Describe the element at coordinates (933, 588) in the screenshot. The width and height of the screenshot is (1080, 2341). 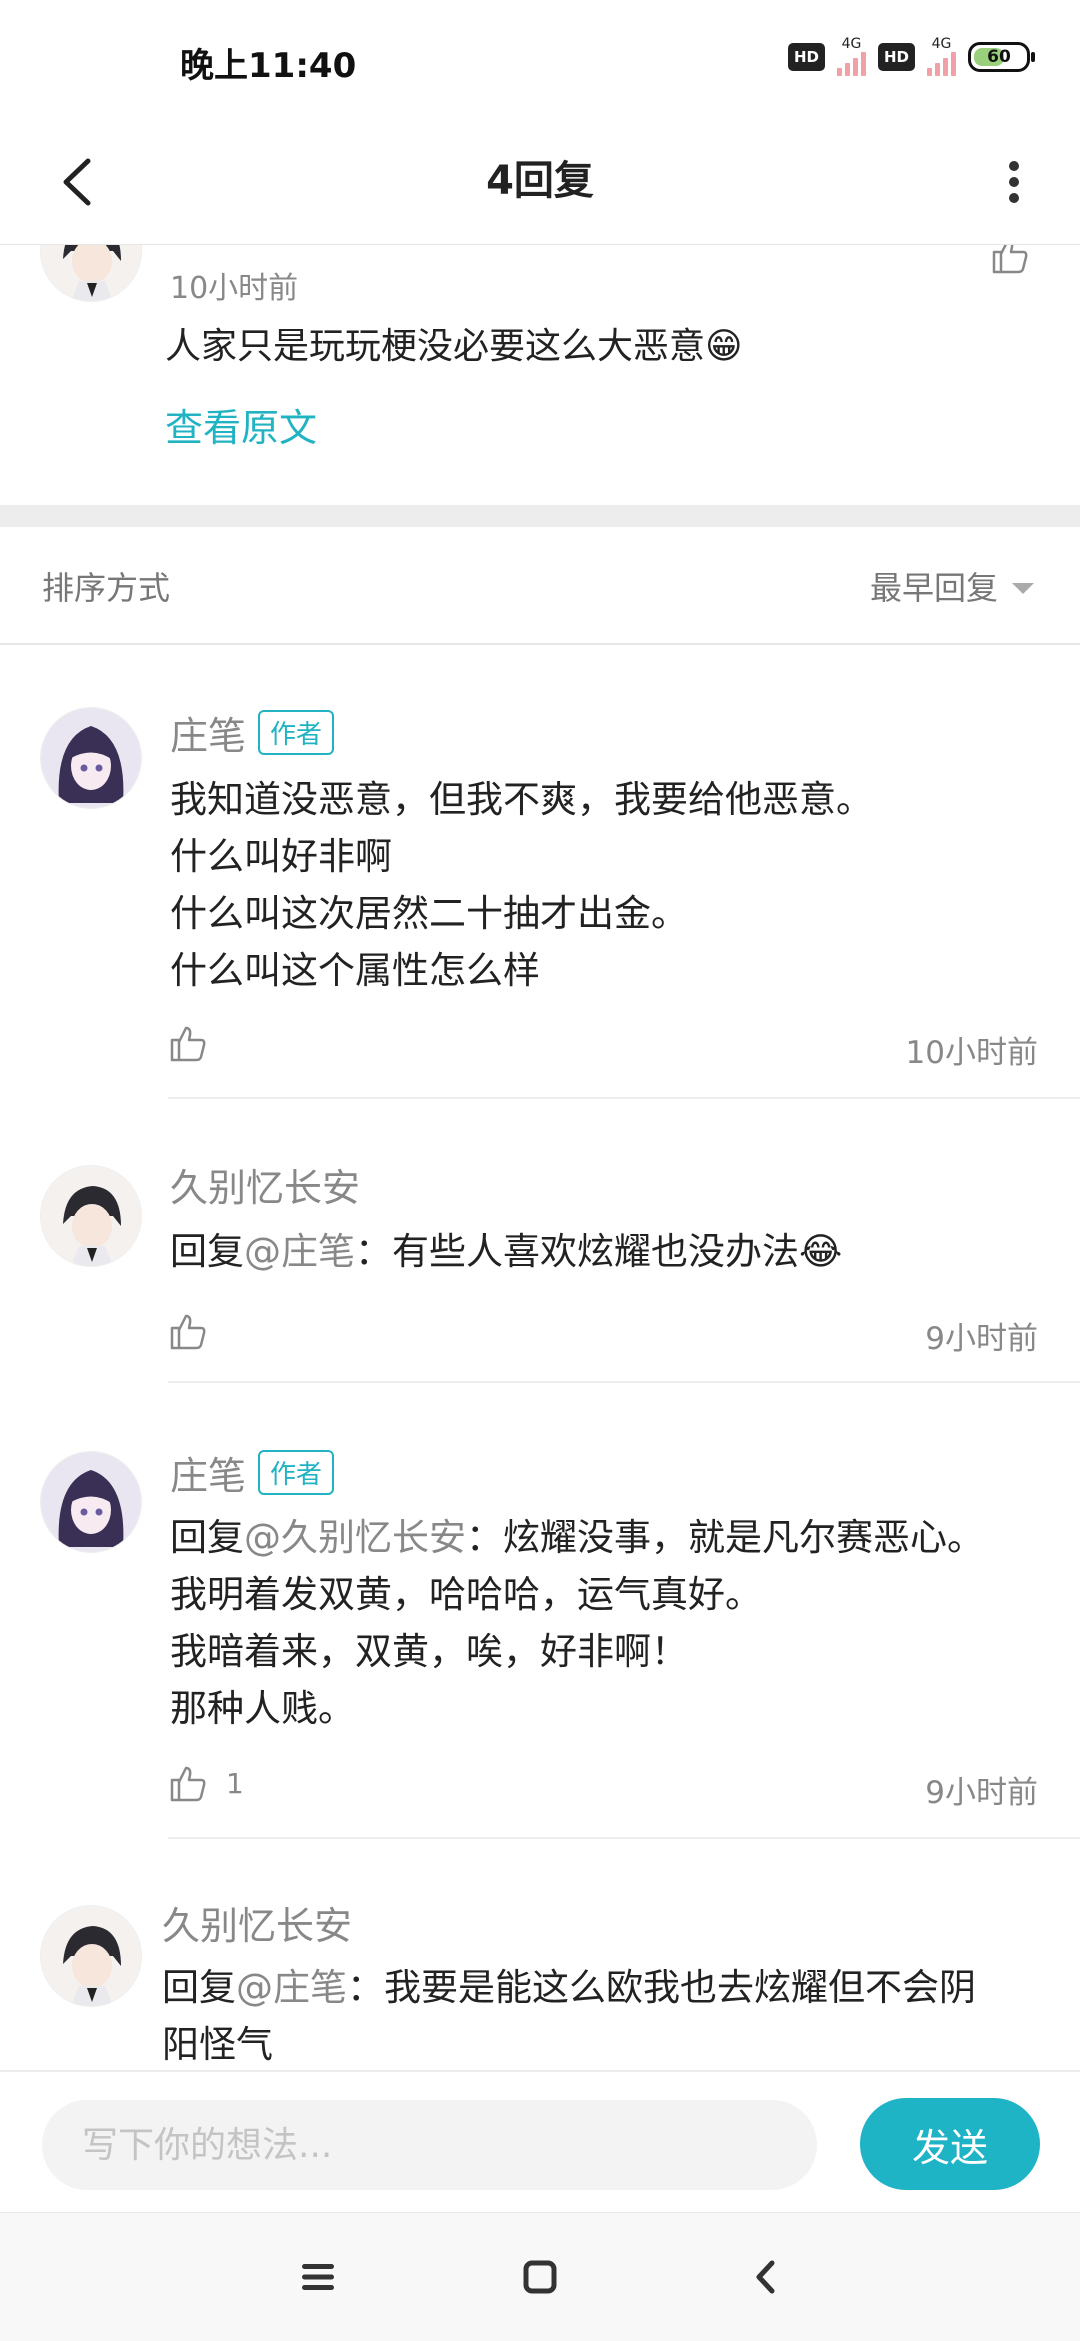
I see `sort-selected-value: 最早回复` at that location.